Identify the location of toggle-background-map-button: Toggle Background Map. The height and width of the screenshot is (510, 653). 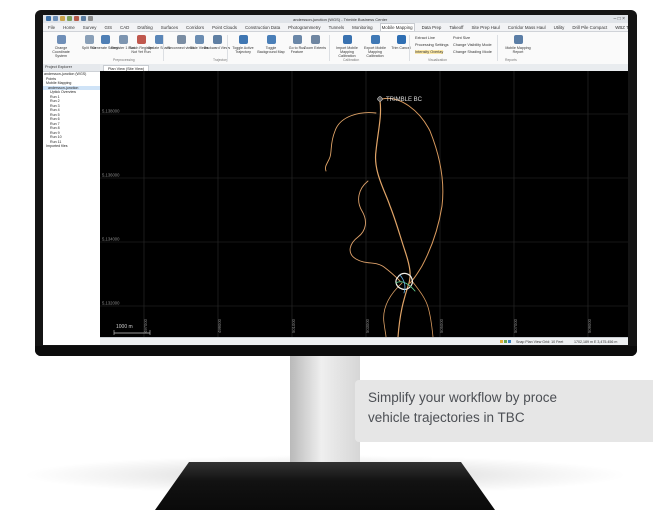
(271, 44).